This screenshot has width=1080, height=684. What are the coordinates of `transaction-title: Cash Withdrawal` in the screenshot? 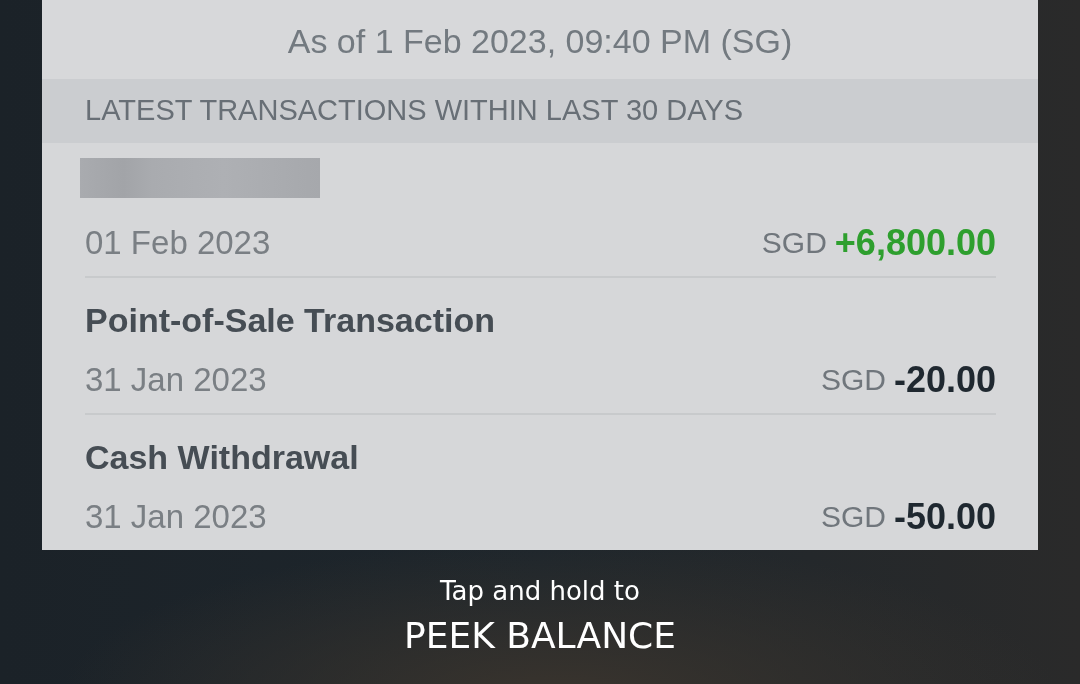 It's located at (222, 457).